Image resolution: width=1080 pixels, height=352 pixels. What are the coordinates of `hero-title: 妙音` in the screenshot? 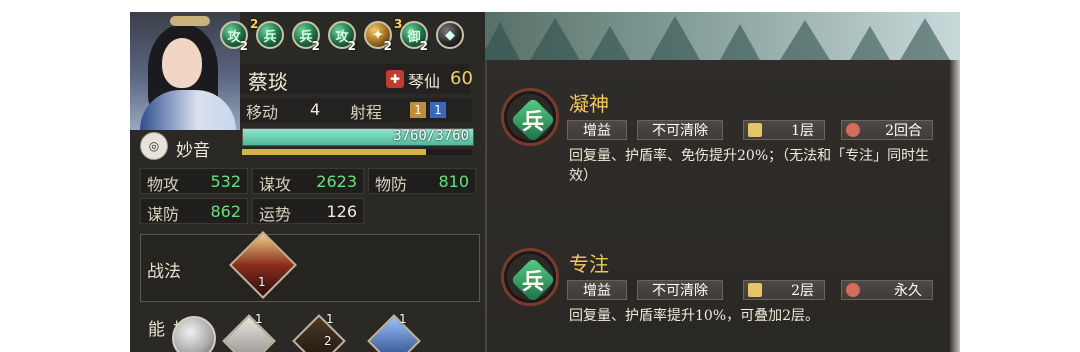 It's located at (193, 151).